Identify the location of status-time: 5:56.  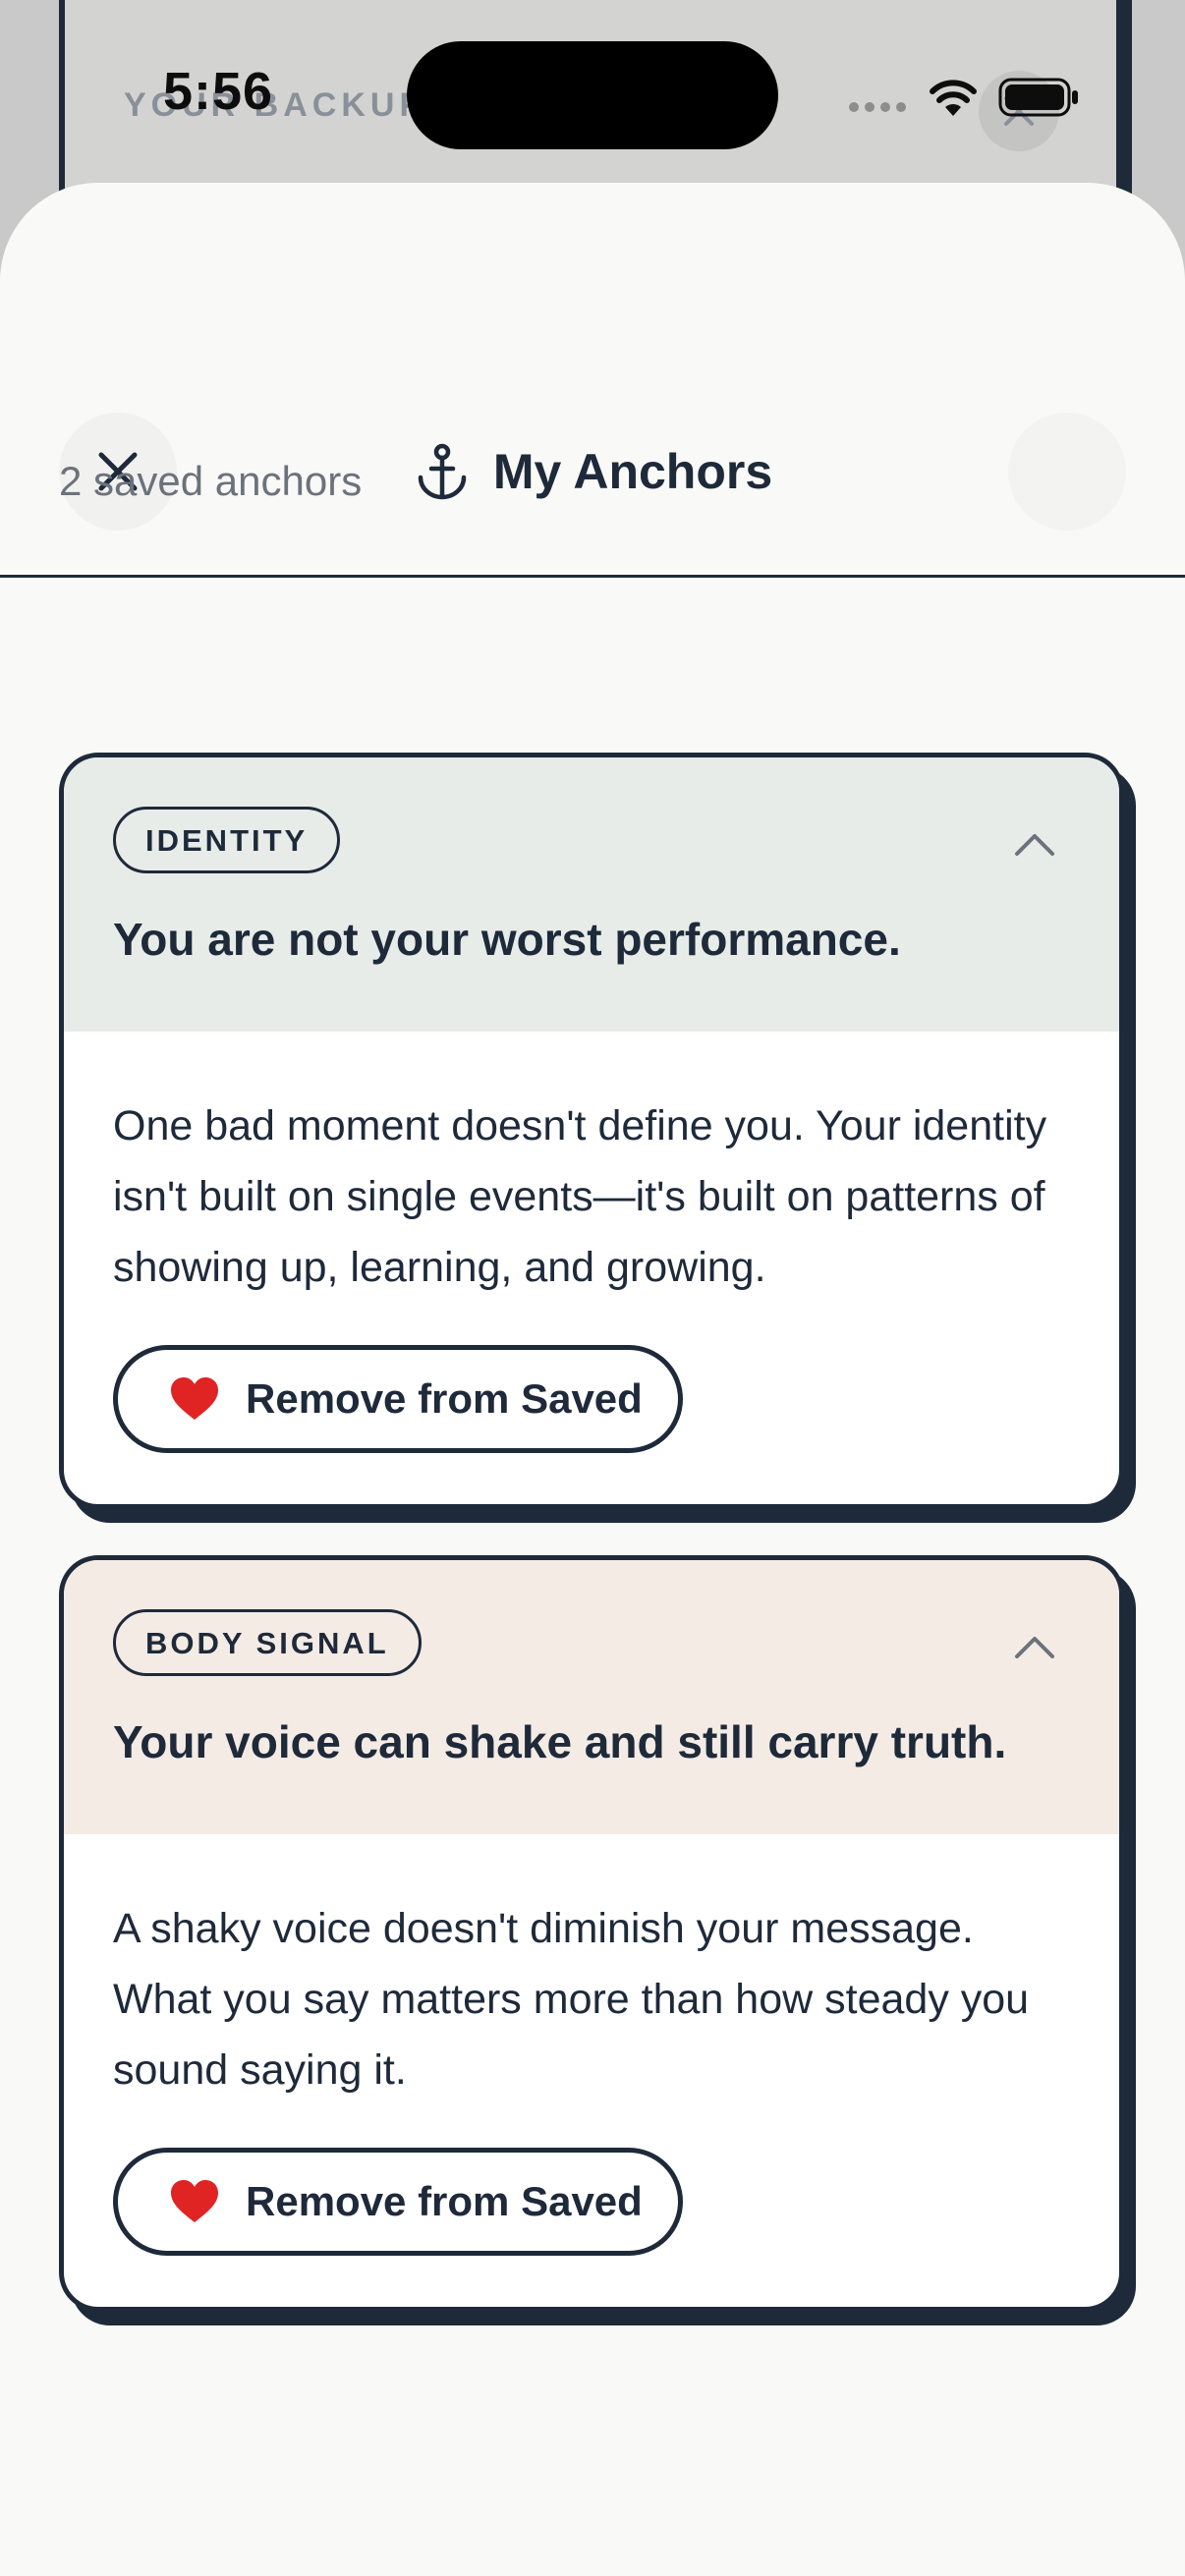
(219, 91).